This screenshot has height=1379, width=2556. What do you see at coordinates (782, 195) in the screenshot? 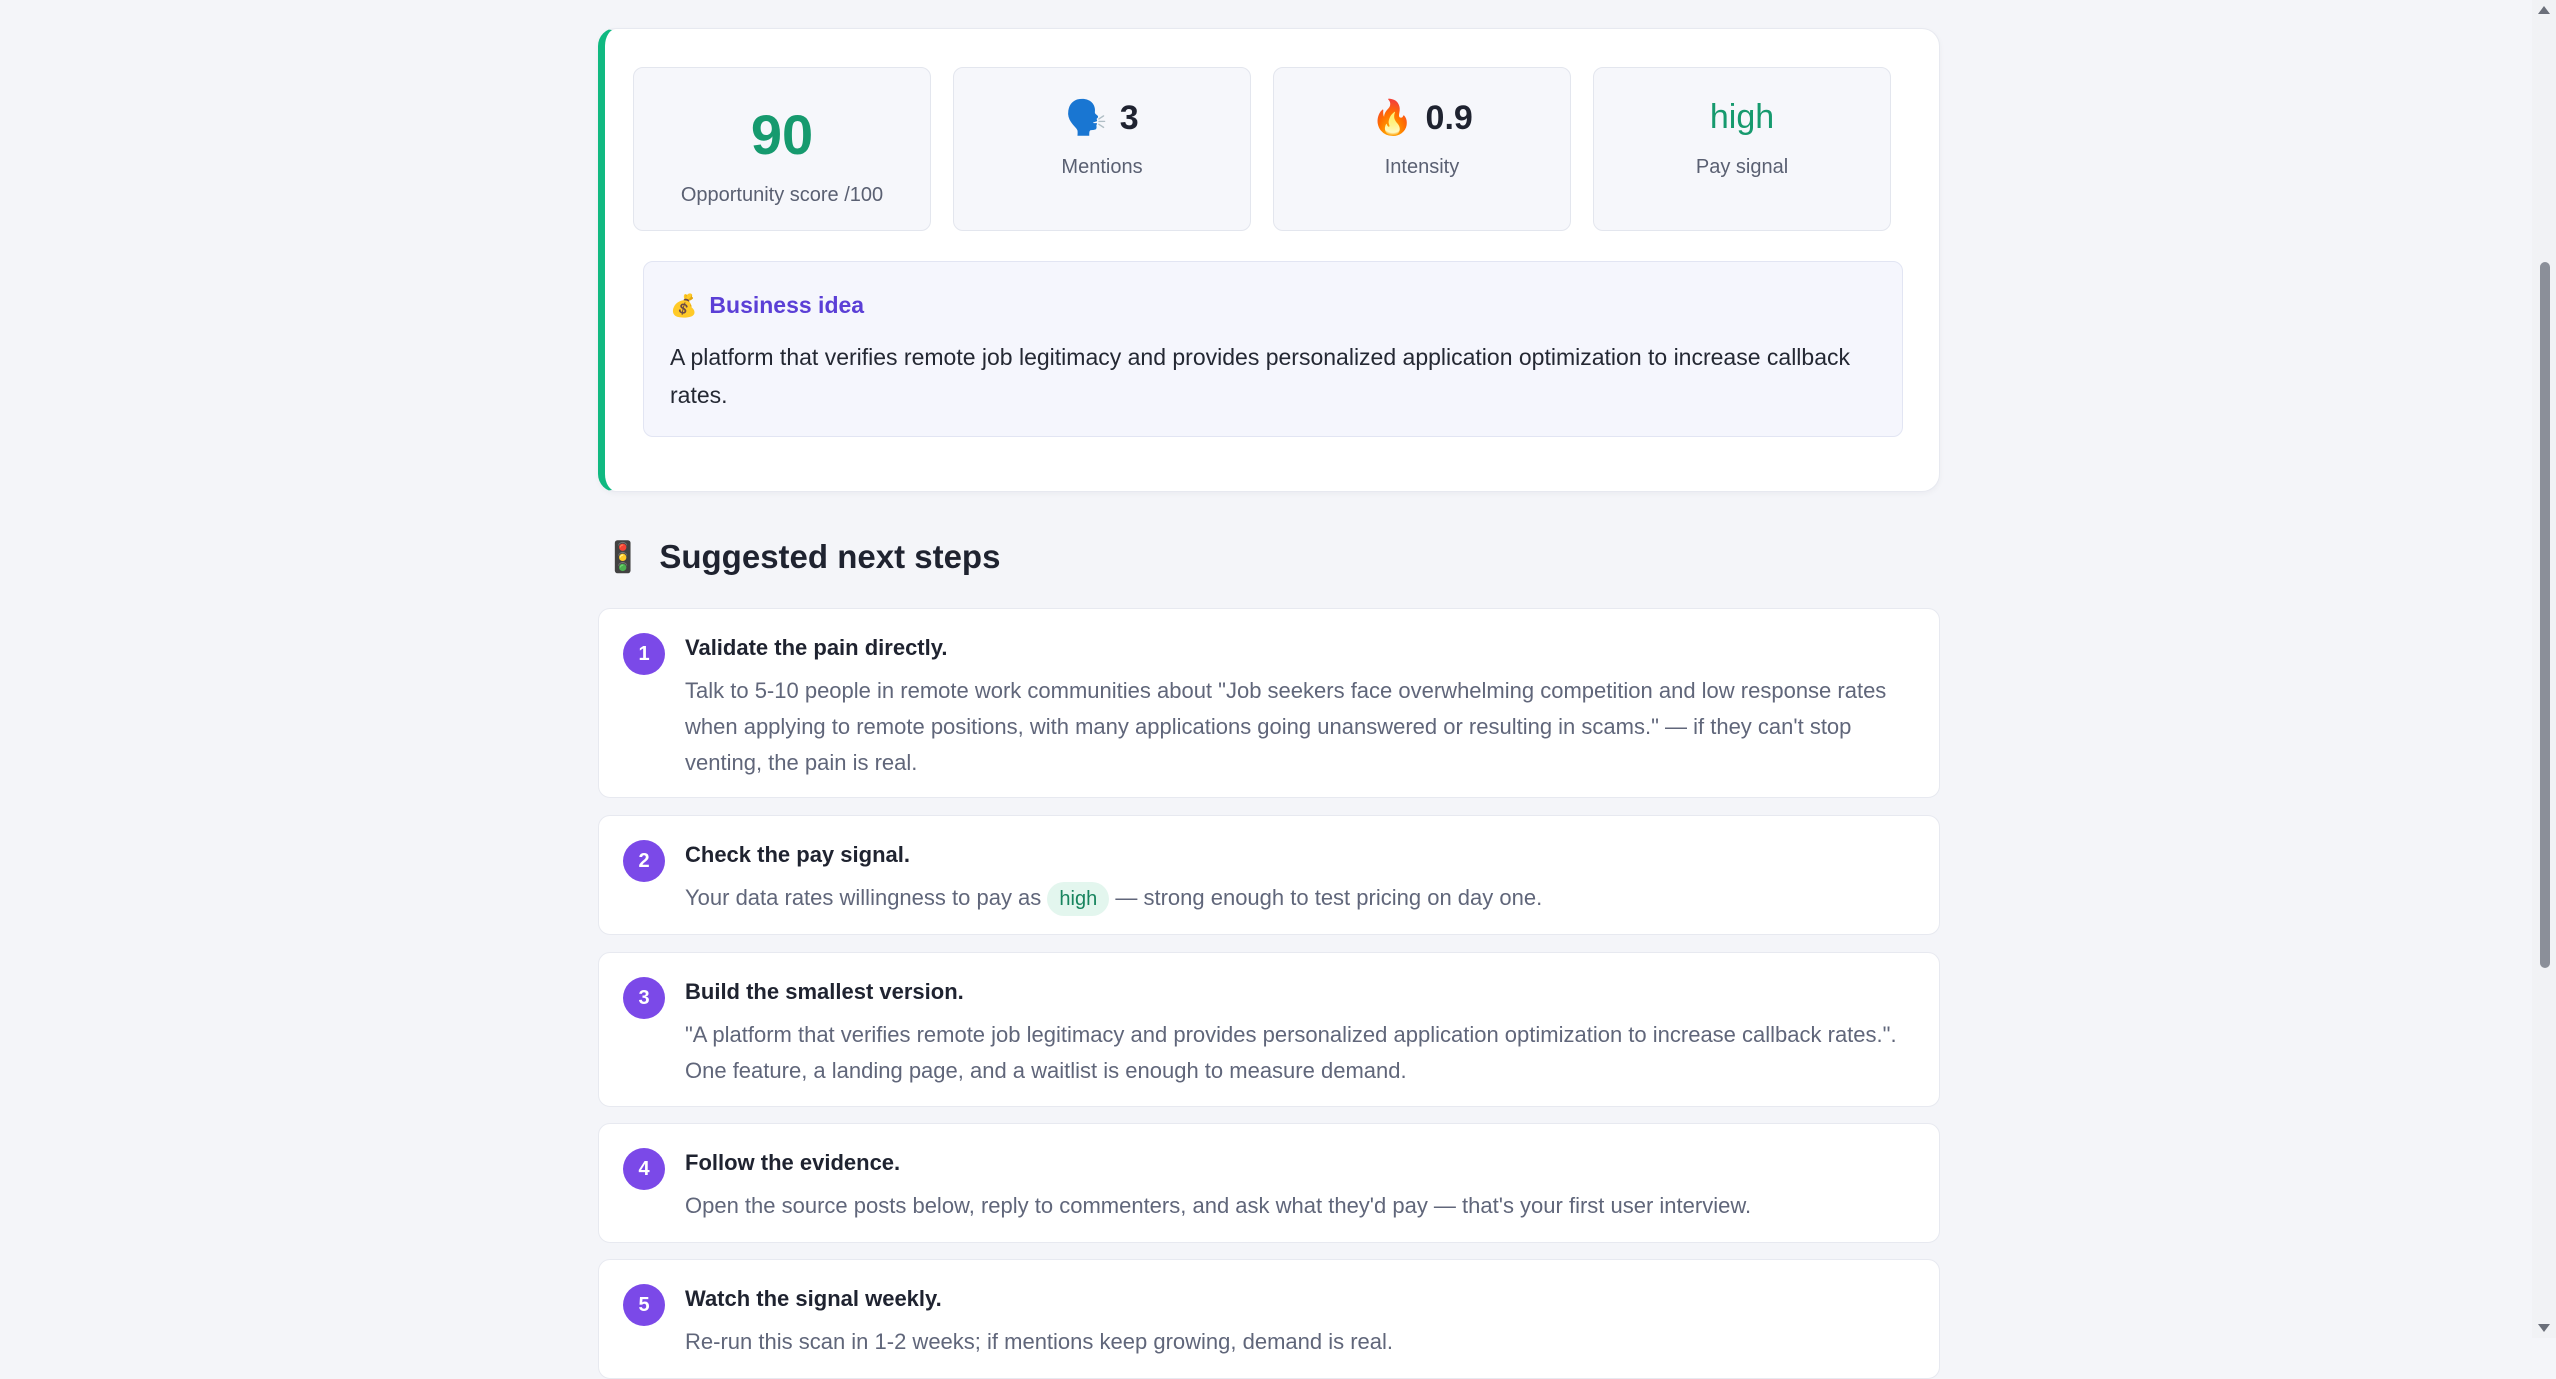
I see `opportunity-score-label: Opportunity score /100` at bounding box center [782, 195].